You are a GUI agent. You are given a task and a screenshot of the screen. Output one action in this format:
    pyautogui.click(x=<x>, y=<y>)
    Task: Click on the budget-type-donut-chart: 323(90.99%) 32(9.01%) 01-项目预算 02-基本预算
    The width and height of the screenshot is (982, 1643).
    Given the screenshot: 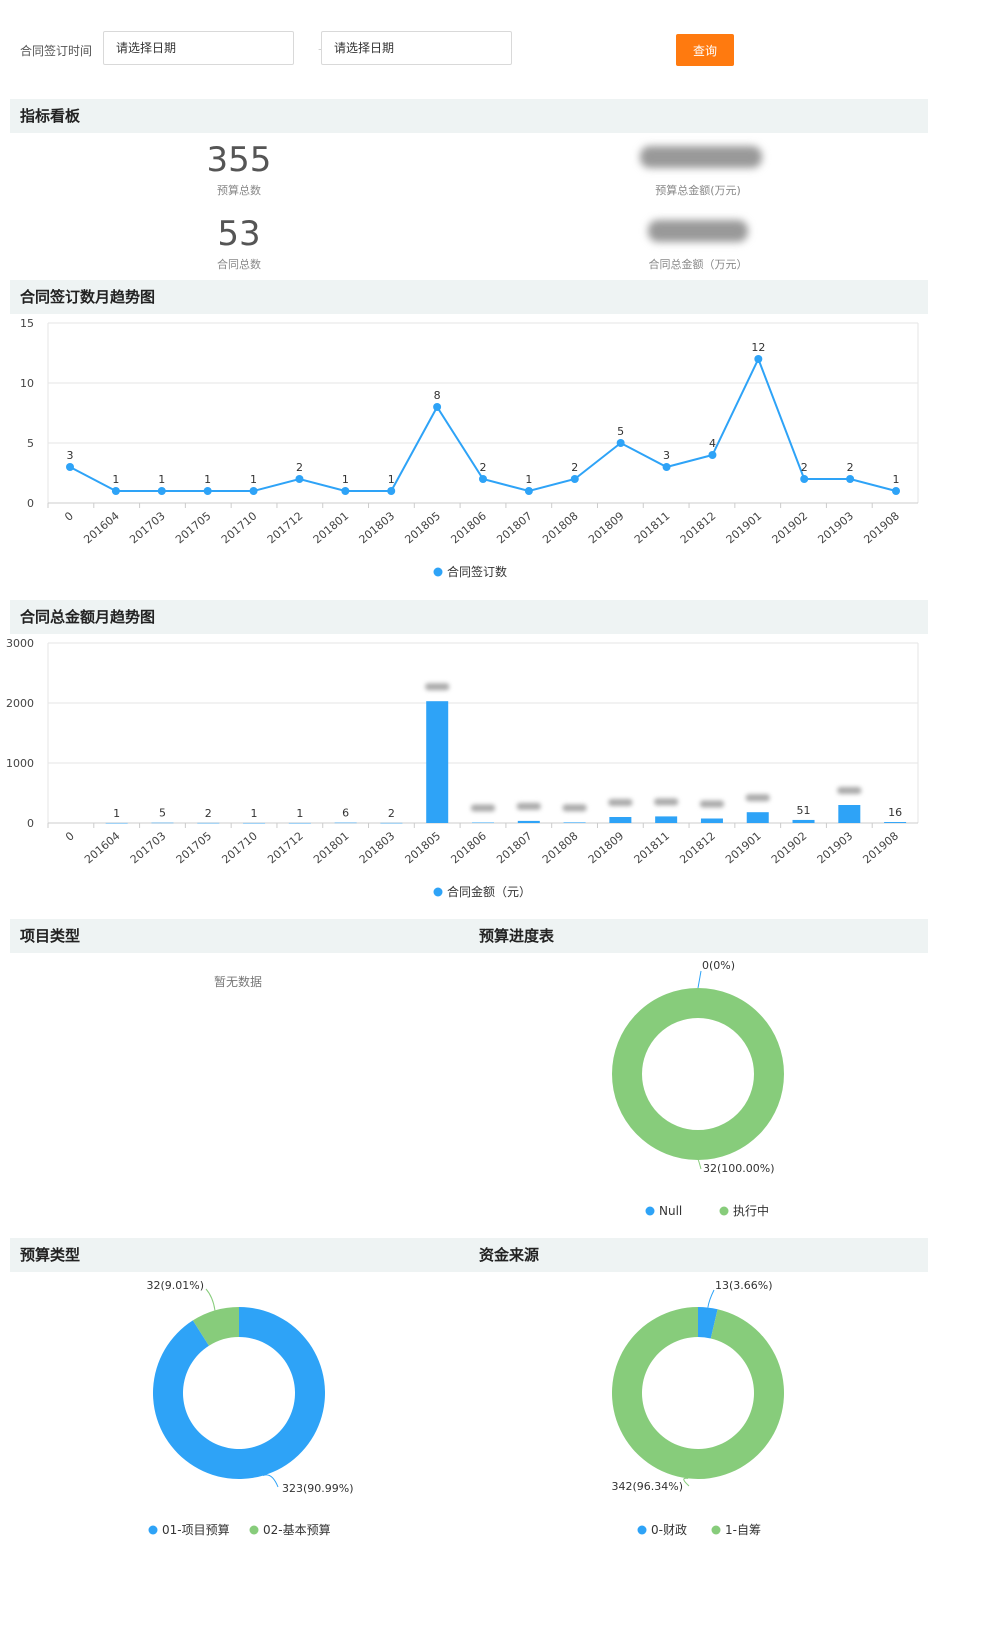 What is the action you would take?
    pyautogui.click(x=249, y=1408)
    